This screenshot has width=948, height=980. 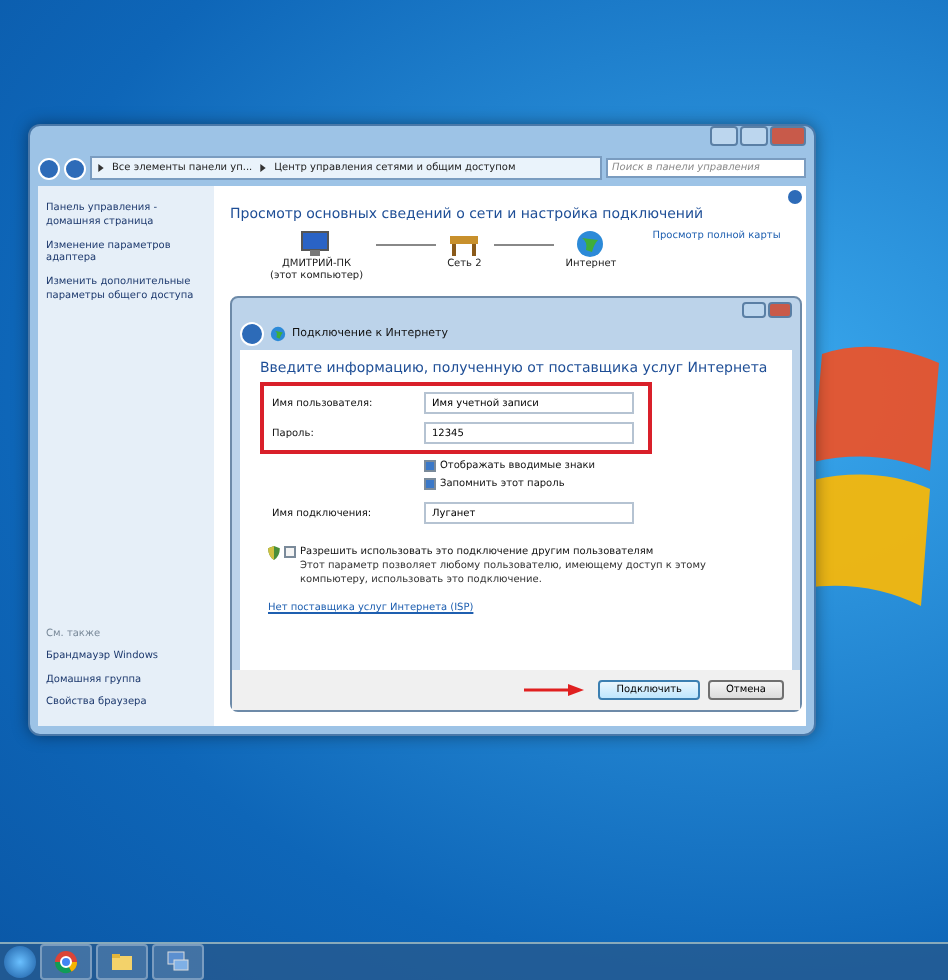 I want to click on monitor-taskbar-icon, so click(x=178, y=962).